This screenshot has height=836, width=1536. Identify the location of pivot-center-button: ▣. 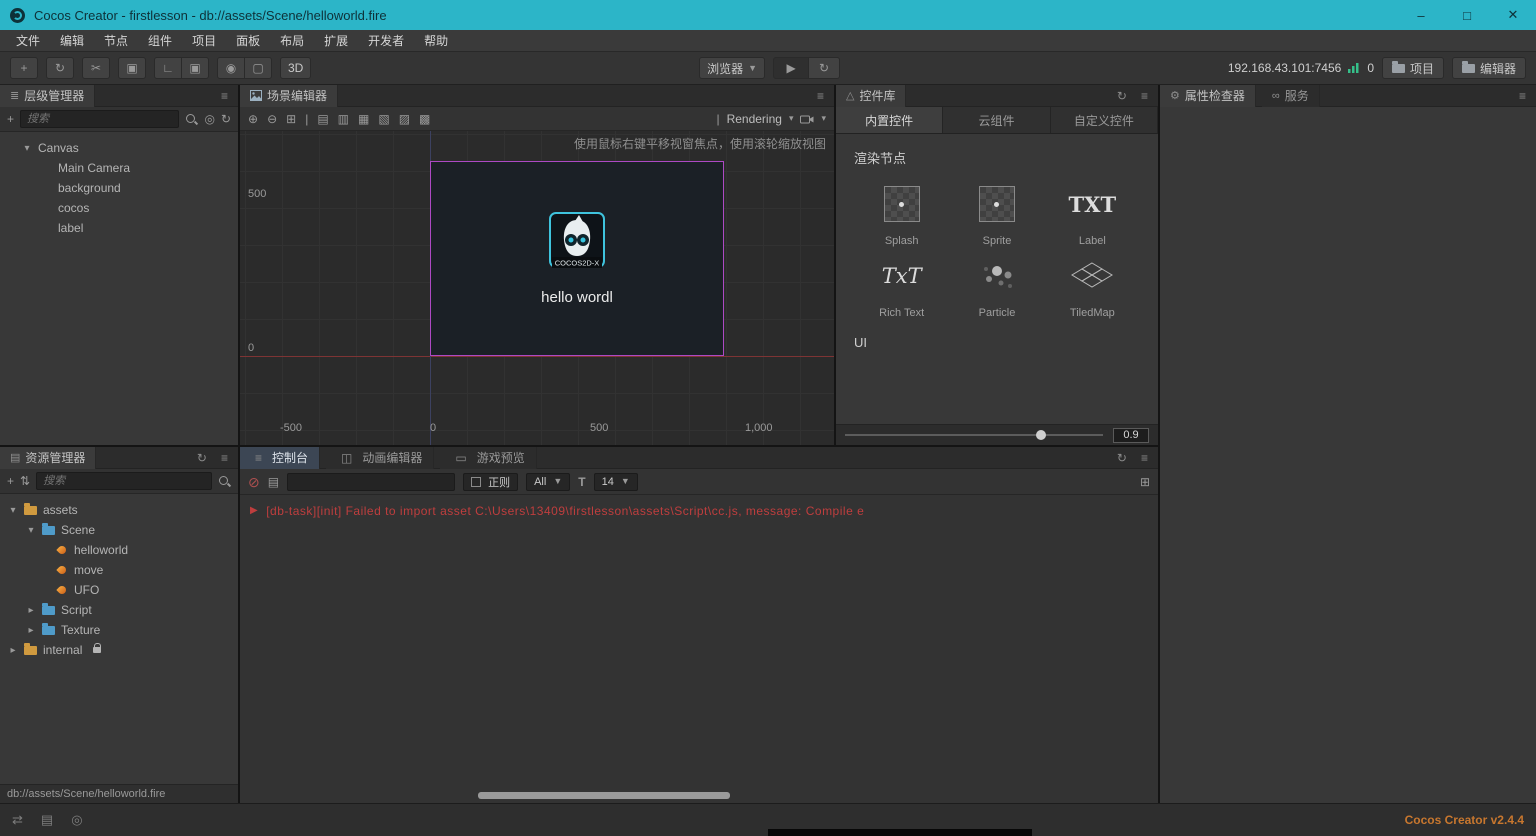
(195, 68).